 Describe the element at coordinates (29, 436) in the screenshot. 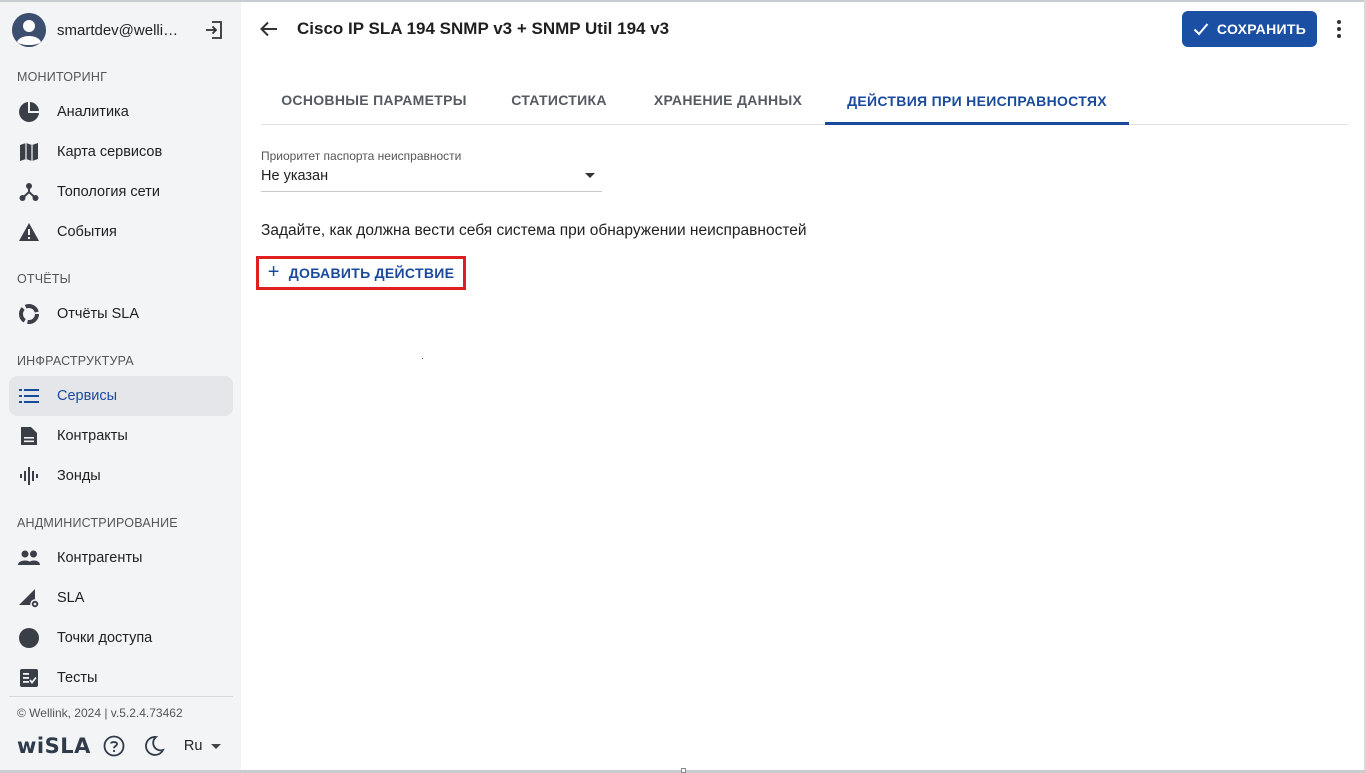

I see `document-icon` at that location.